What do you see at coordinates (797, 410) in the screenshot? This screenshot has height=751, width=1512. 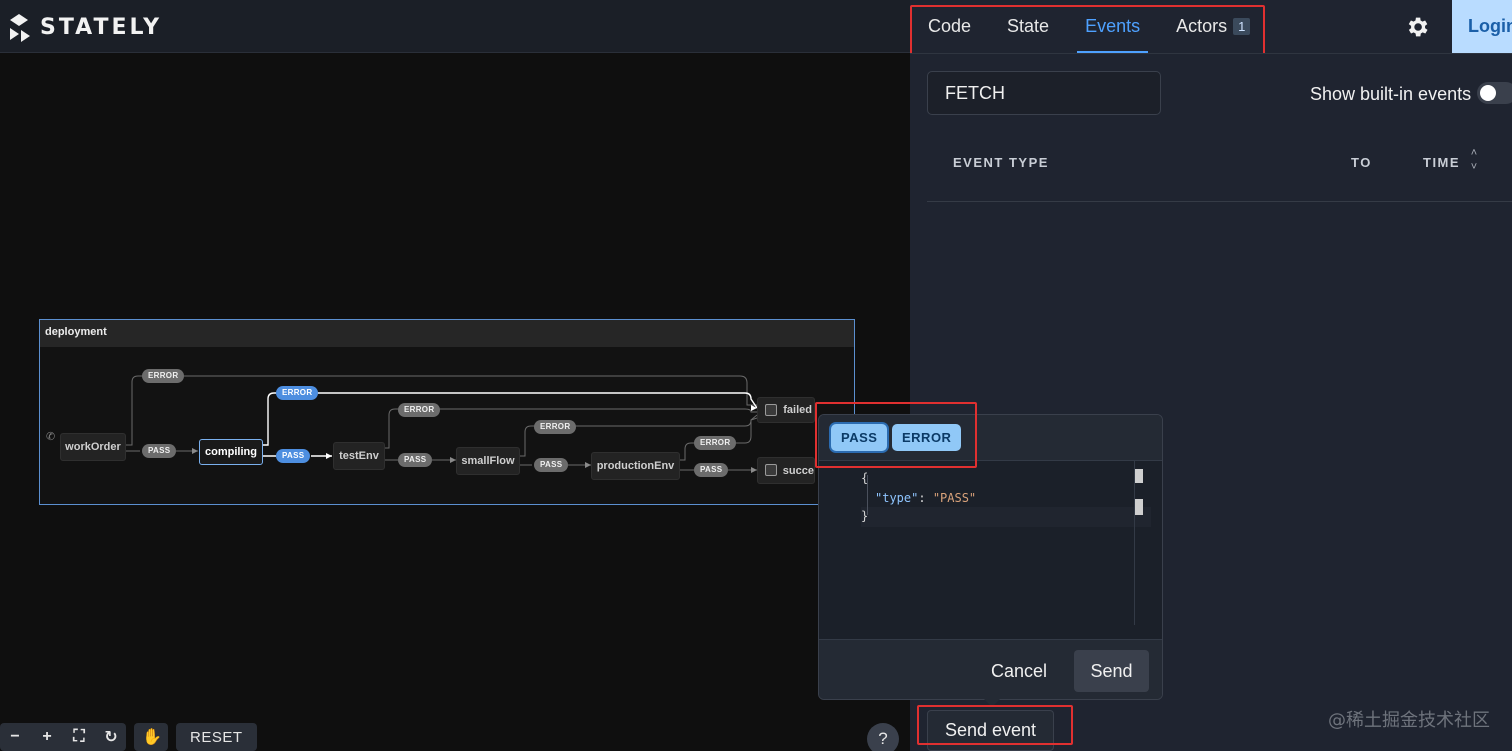 I see `state-failed-label: failed` at bounding box center [797, 410].